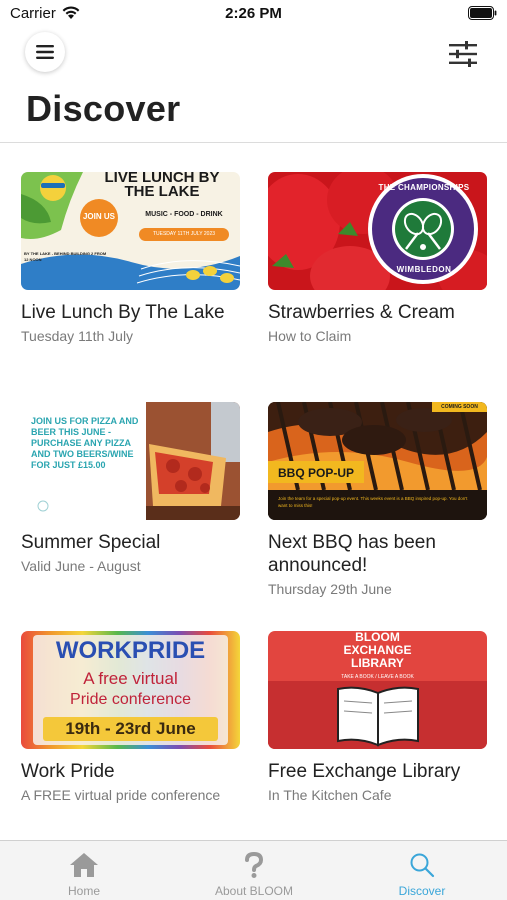  I want to click on tab-home: Home, so click(84, 870).